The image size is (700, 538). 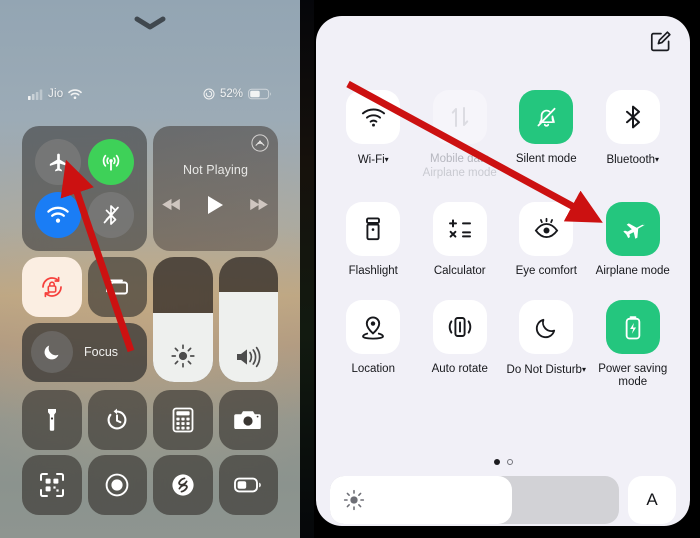 I want to click on auto-rotate-icon, so click(x=459, y=327).